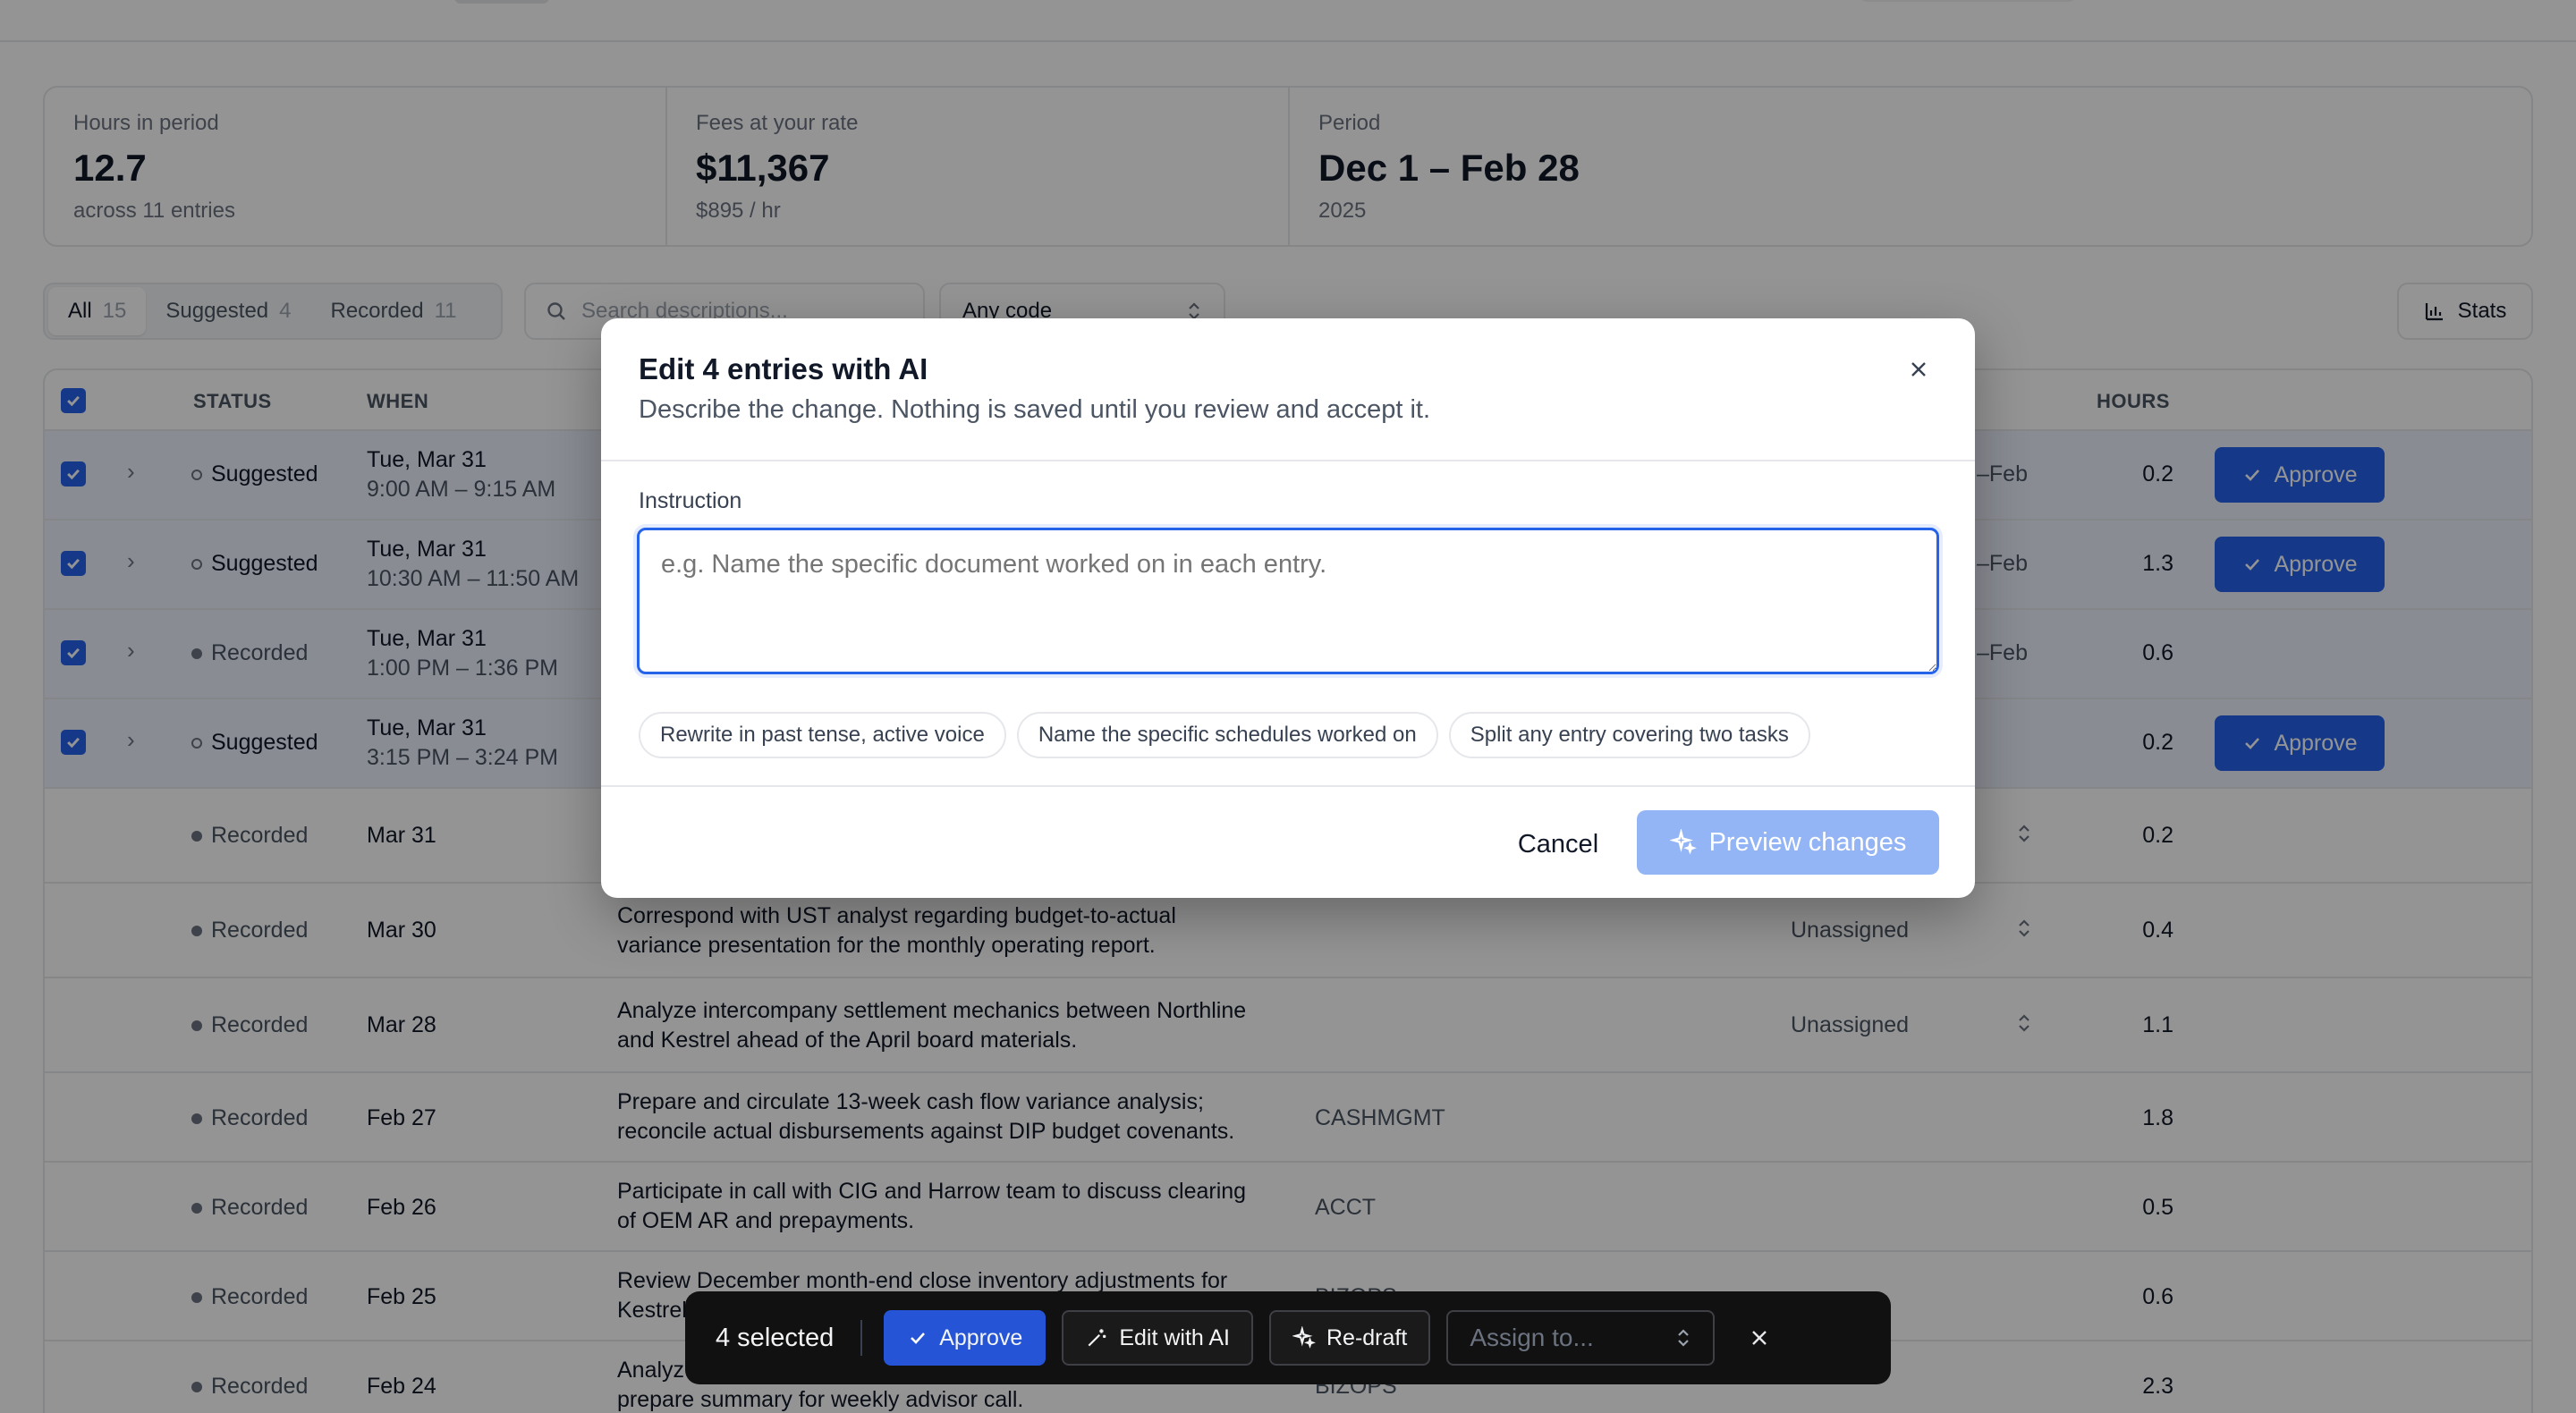 The image size is (2576, 1413). I want to click on modal-title: Edit 4 entries with AI, so click(783, 368).